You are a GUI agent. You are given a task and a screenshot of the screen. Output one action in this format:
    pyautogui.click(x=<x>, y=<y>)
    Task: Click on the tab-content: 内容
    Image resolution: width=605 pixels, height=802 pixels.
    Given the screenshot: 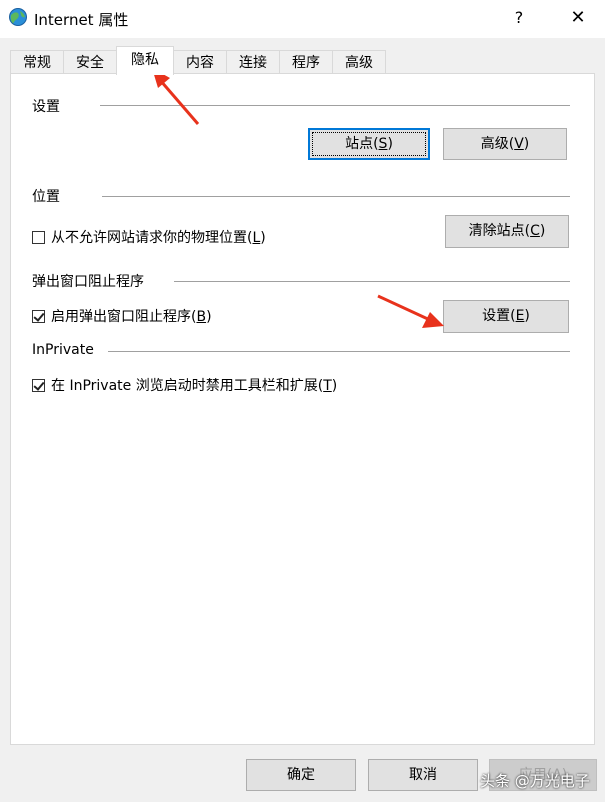 What is the action you would take?
    pyautogui.click(x=200, y=62)
    